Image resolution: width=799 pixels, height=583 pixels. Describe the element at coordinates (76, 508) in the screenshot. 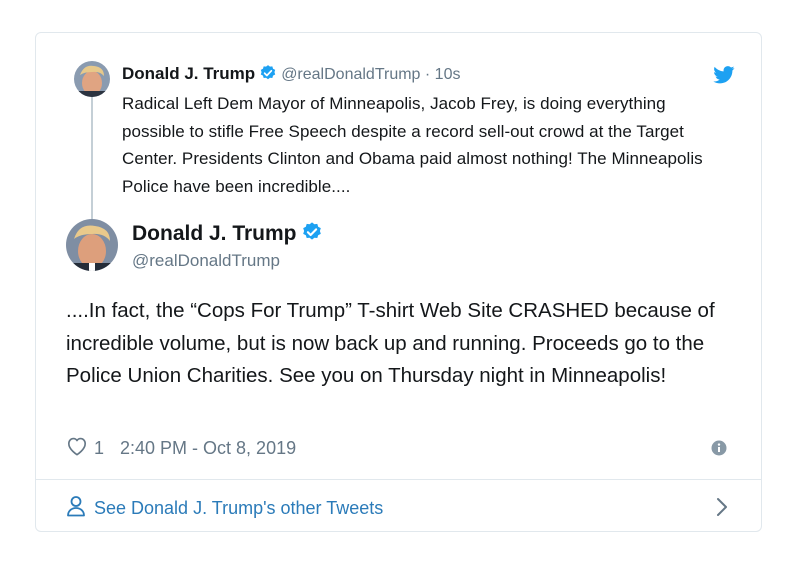

I see `person-icon` at that location.